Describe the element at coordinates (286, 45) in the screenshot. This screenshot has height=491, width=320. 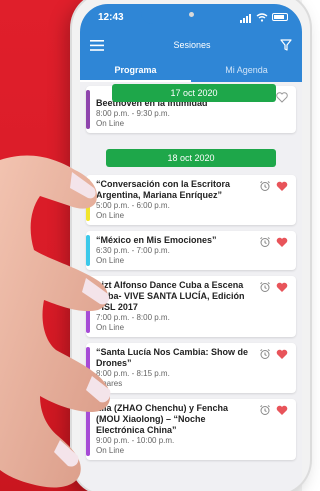
I see `filter-icon` at that location.